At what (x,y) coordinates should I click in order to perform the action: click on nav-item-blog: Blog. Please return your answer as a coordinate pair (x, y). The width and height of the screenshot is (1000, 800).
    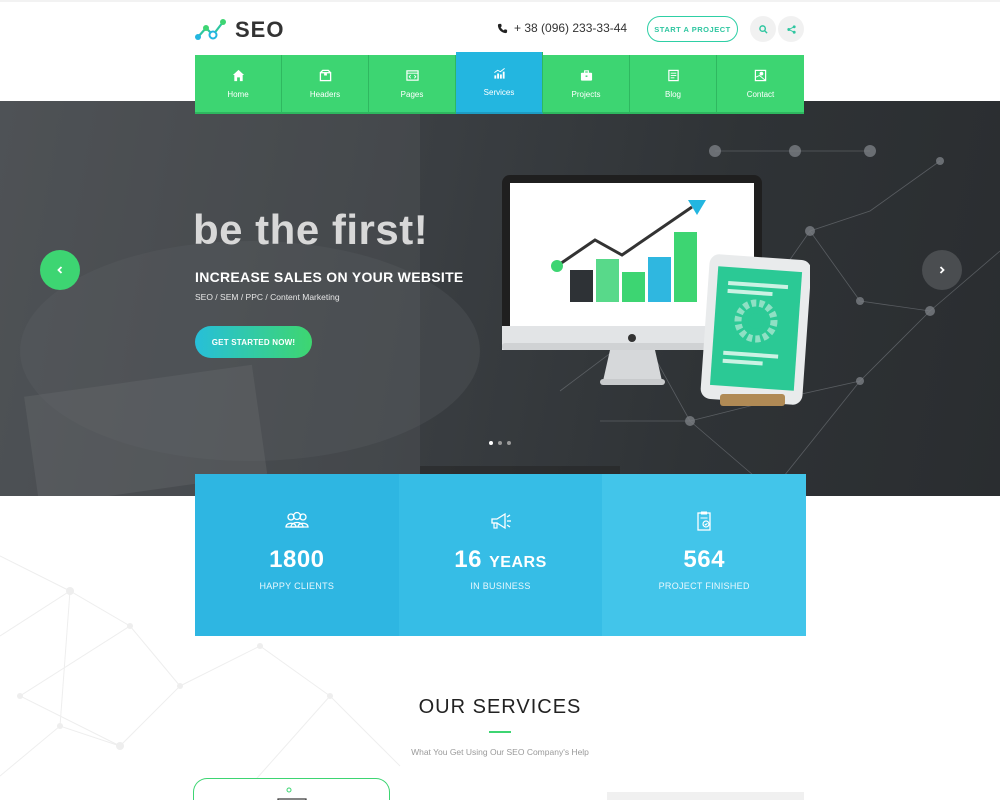
    Looking at the image, I should click on (673, 84).